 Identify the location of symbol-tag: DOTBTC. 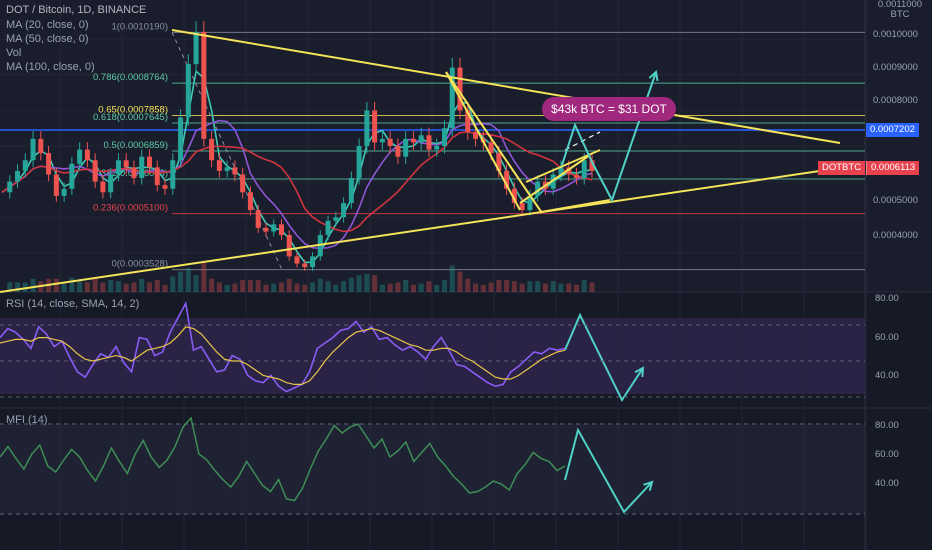
(842, 168).